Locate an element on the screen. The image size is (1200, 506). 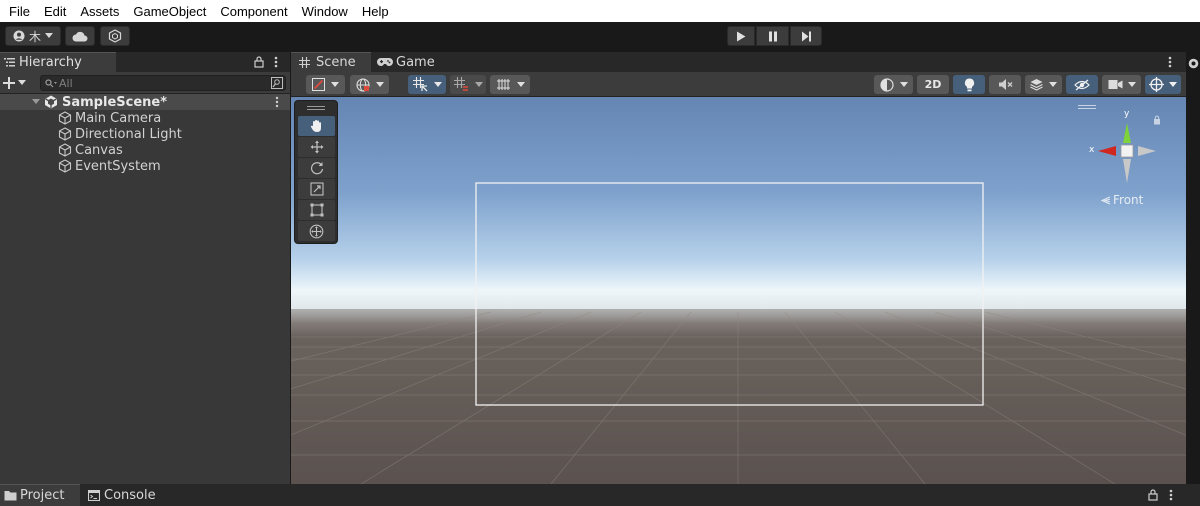
scale-tool-button is located at coordinates (316, 189).